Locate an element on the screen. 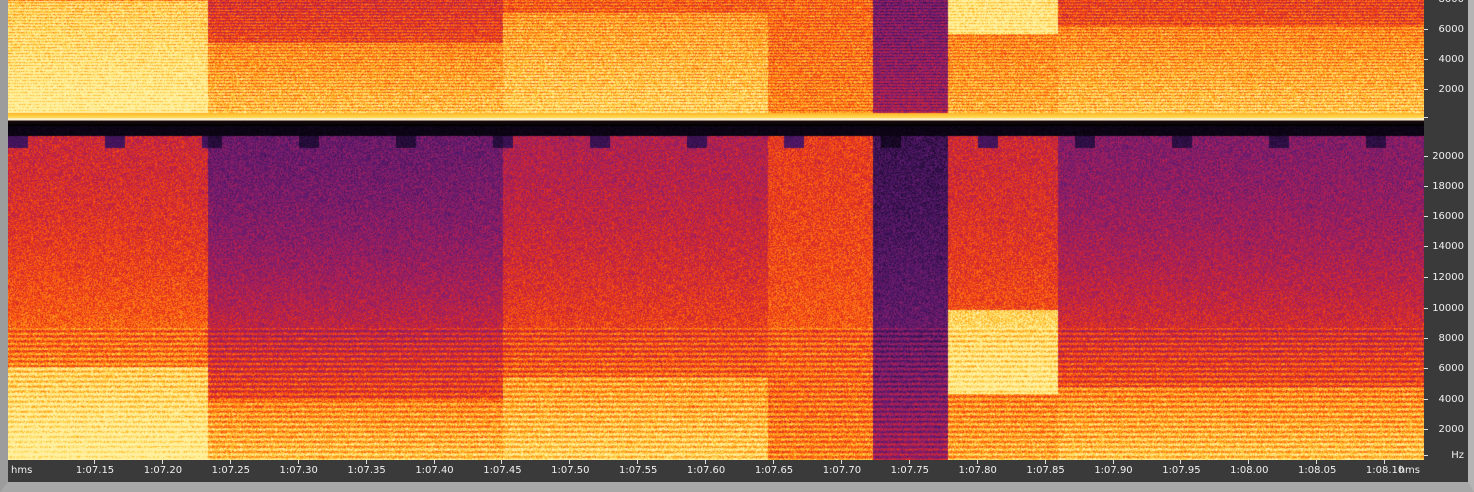 The height and width of the screenshot is (492, 1474). frequency-tick-label: 16000 is located at coordinates (1448, 216).